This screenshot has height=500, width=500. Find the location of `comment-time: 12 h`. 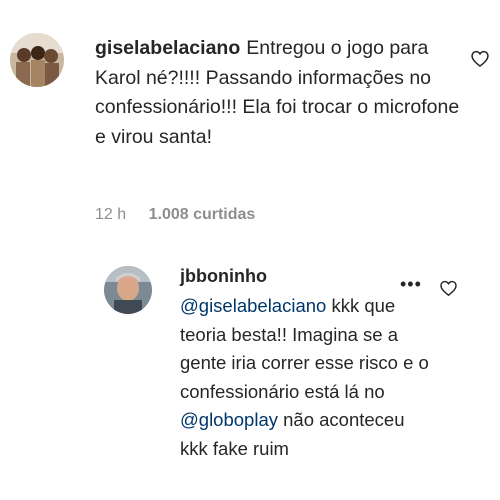

comment-time: 12 h is located at coordinates (111, 214).